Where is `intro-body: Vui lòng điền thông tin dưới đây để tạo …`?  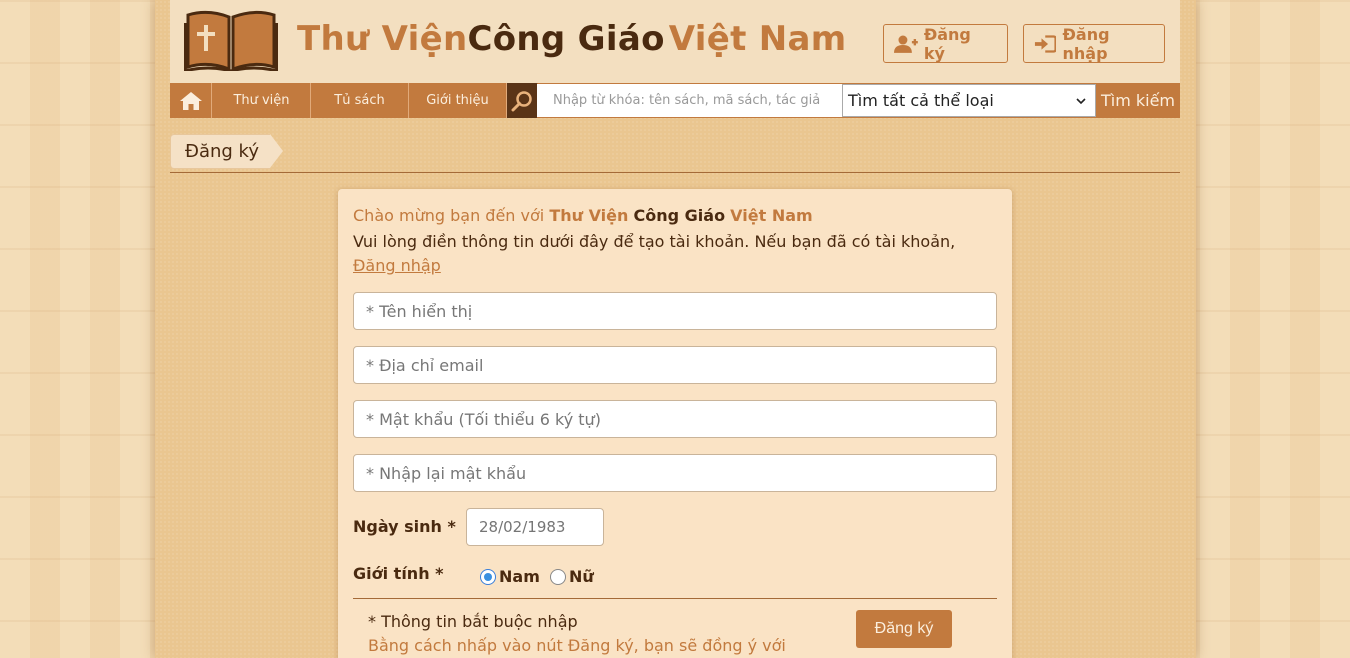
intro-body: Vui lòng điền thông tin dưới đây để tạo … is located at coordinates (654, 241).